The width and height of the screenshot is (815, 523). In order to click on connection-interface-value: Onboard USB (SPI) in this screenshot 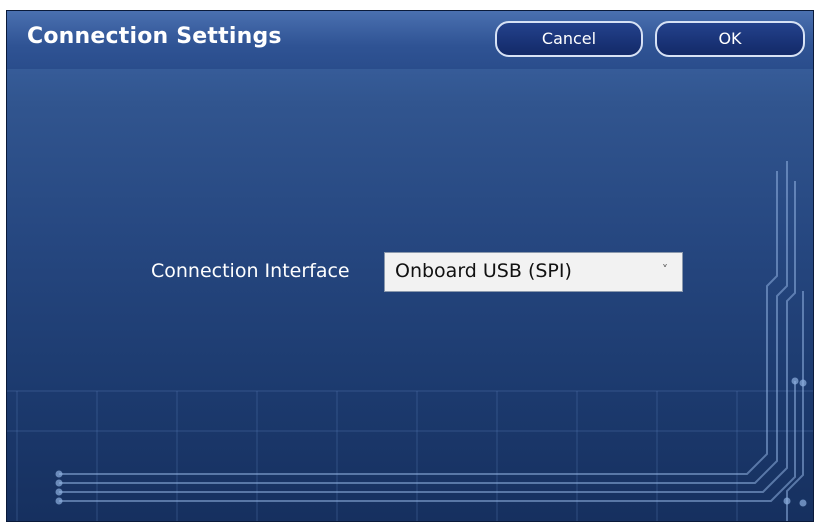, I will do `click(483, 271)`.